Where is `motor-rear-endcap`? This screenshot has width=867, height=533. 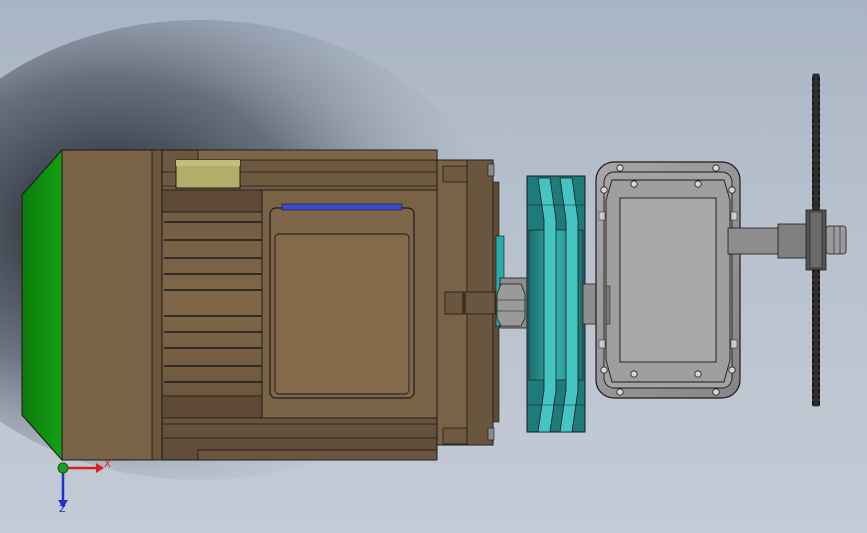
motor-rear-endcap is located at coordinates (112, 305).